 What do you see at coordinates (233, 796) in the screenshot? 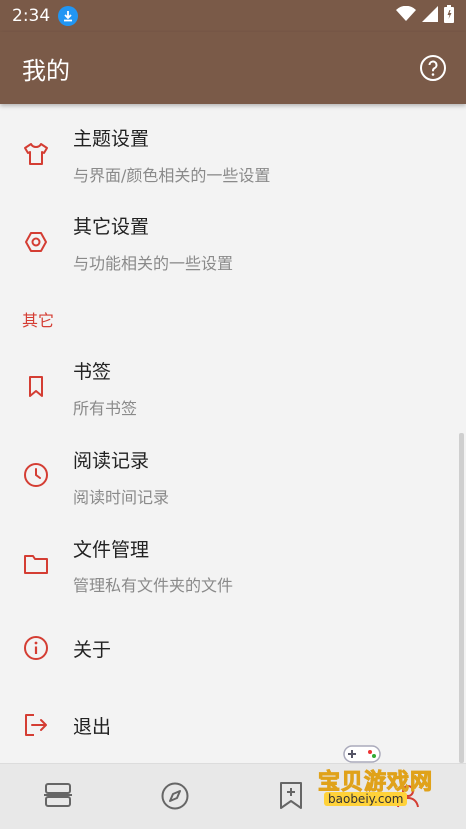
I see `bottom-navigation` at bounding box center [233, 796].